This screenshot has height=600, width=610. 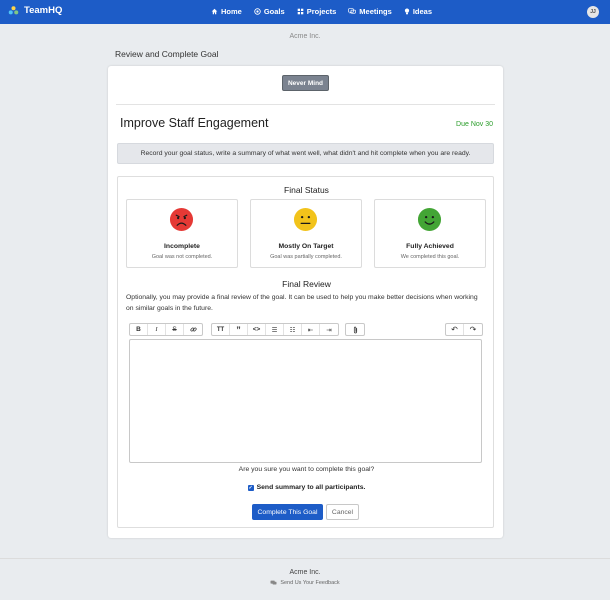 I want to click on toolbar-group-attach, so click(x=355, y=329).